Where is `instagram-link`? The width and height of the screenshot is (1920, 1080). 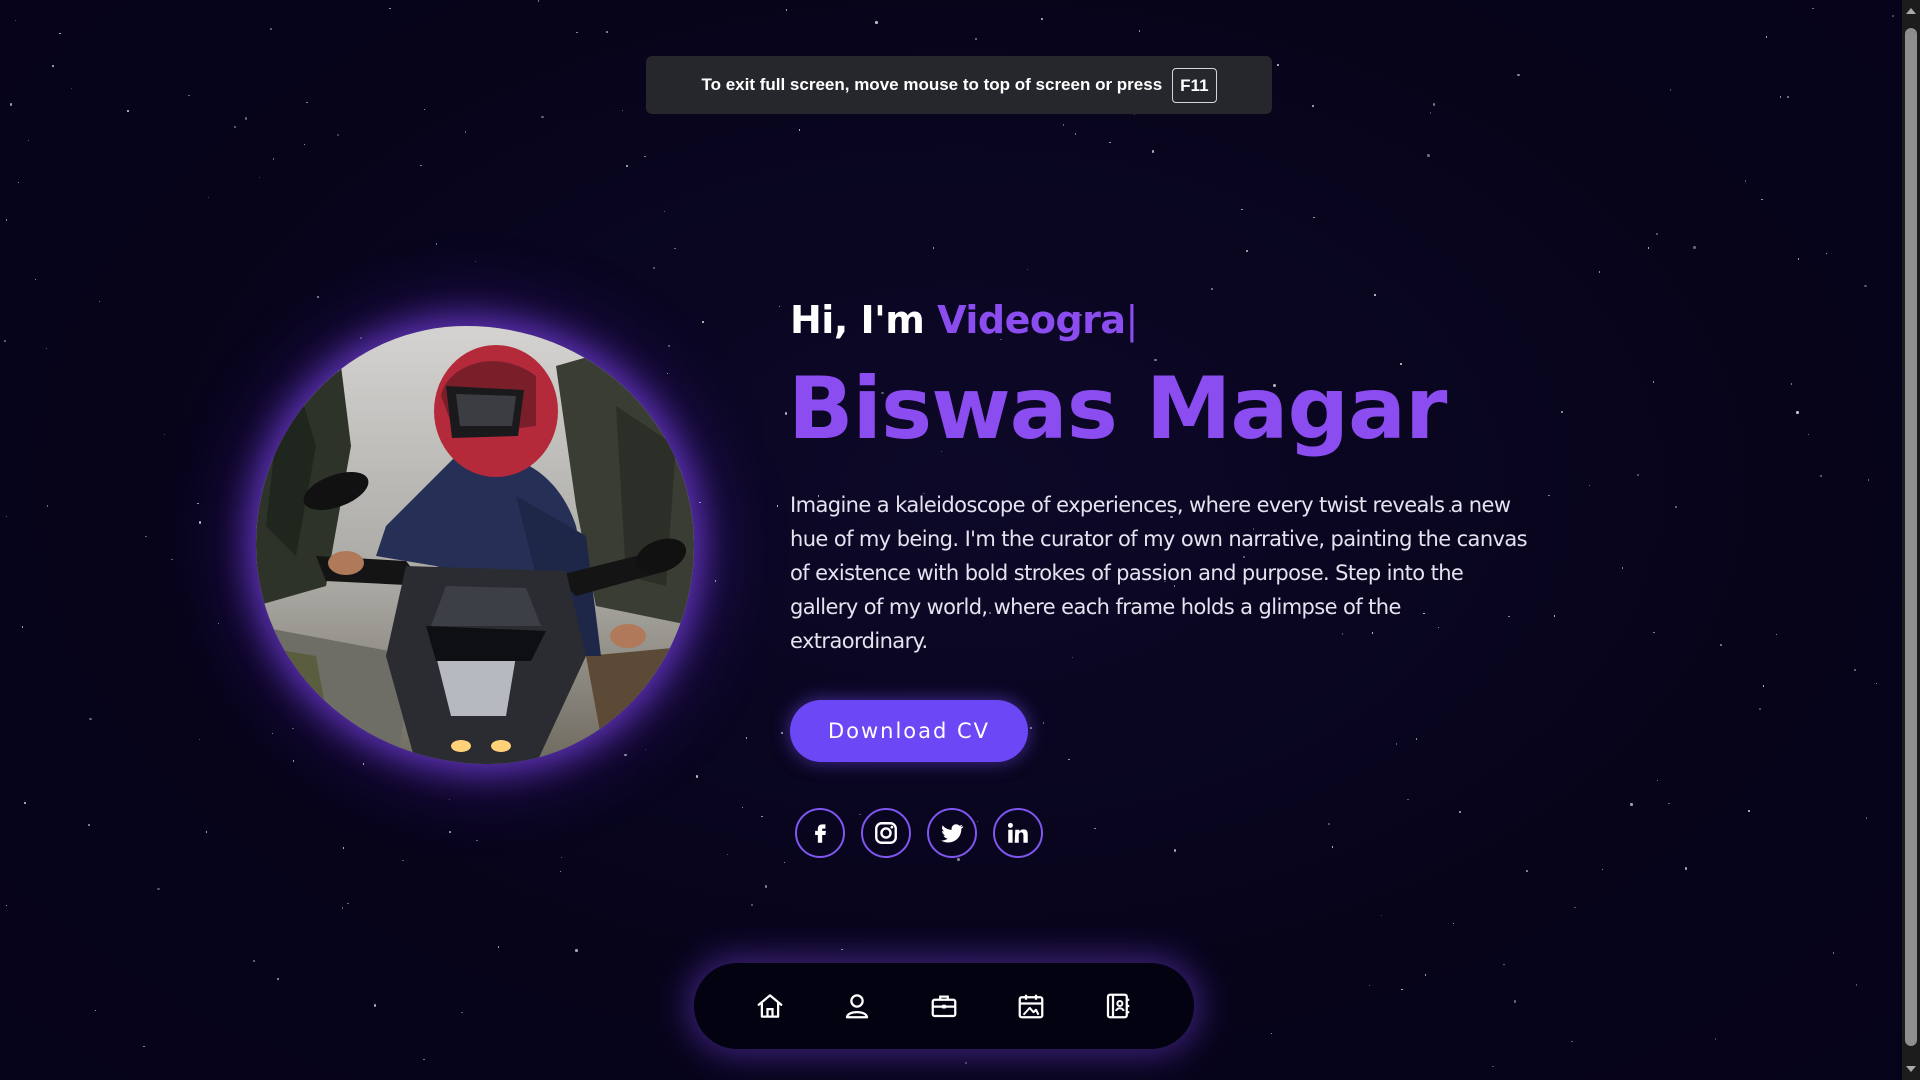 instagram-link is located at coordinates (886, 833).